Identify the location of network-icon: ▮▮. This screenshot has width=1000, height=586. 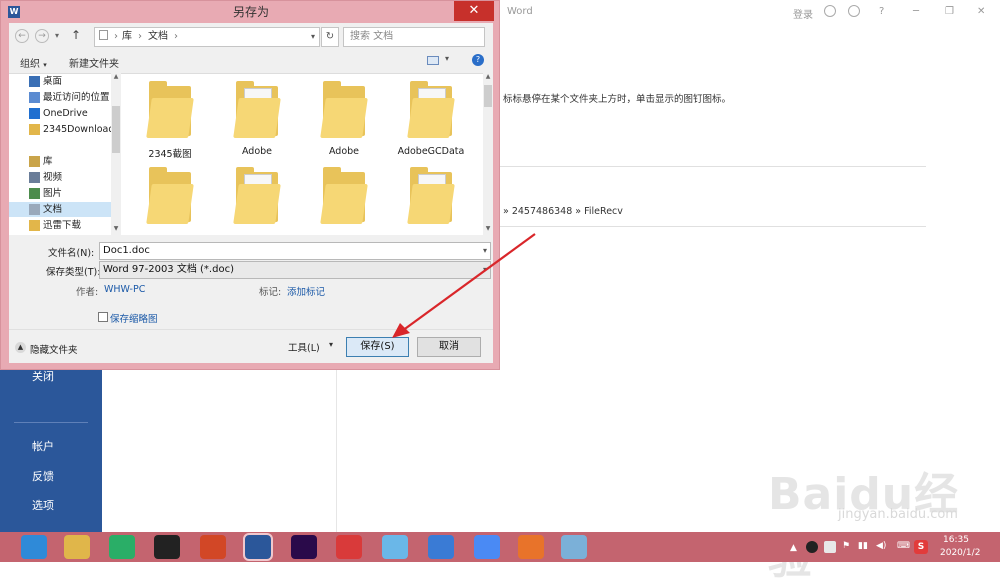
(863, 546).